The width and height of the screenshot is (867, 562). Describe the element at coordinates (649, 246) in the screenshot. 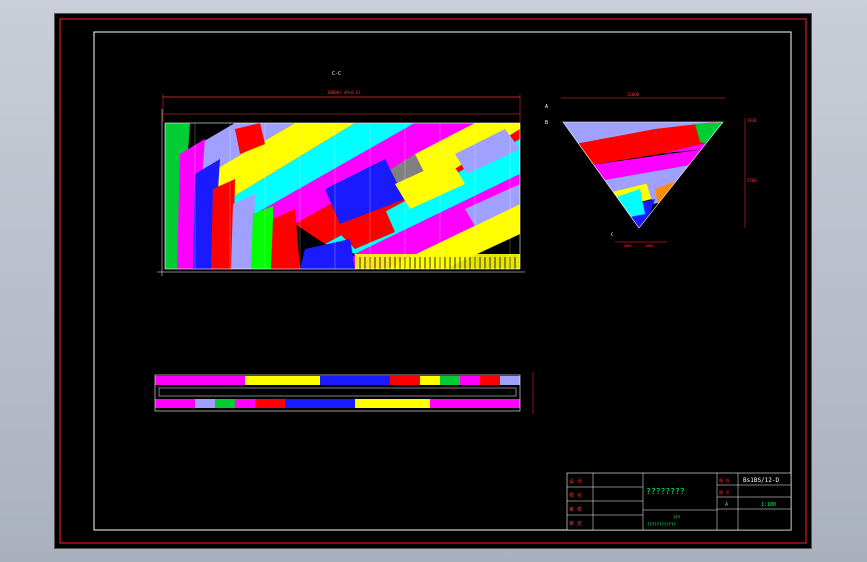

I see `dim-side-bottom-right: 1000` at that location.